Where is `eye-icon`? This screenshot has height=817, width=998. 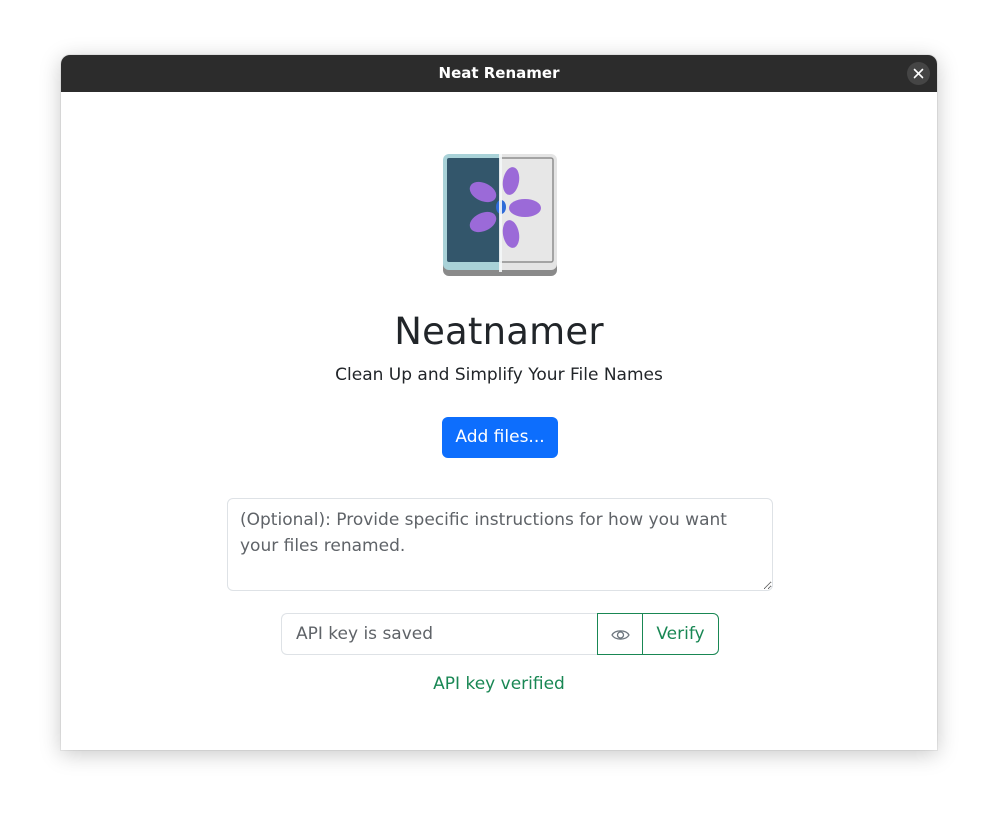 eye-icon is located at coordinates (620, 635).